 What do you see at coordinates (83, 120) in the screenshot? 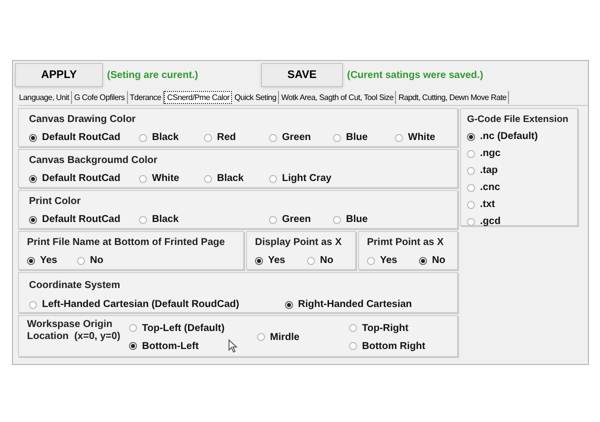
I see `group-title: Canvas Drawing Color` at bounding box center [83, 120].